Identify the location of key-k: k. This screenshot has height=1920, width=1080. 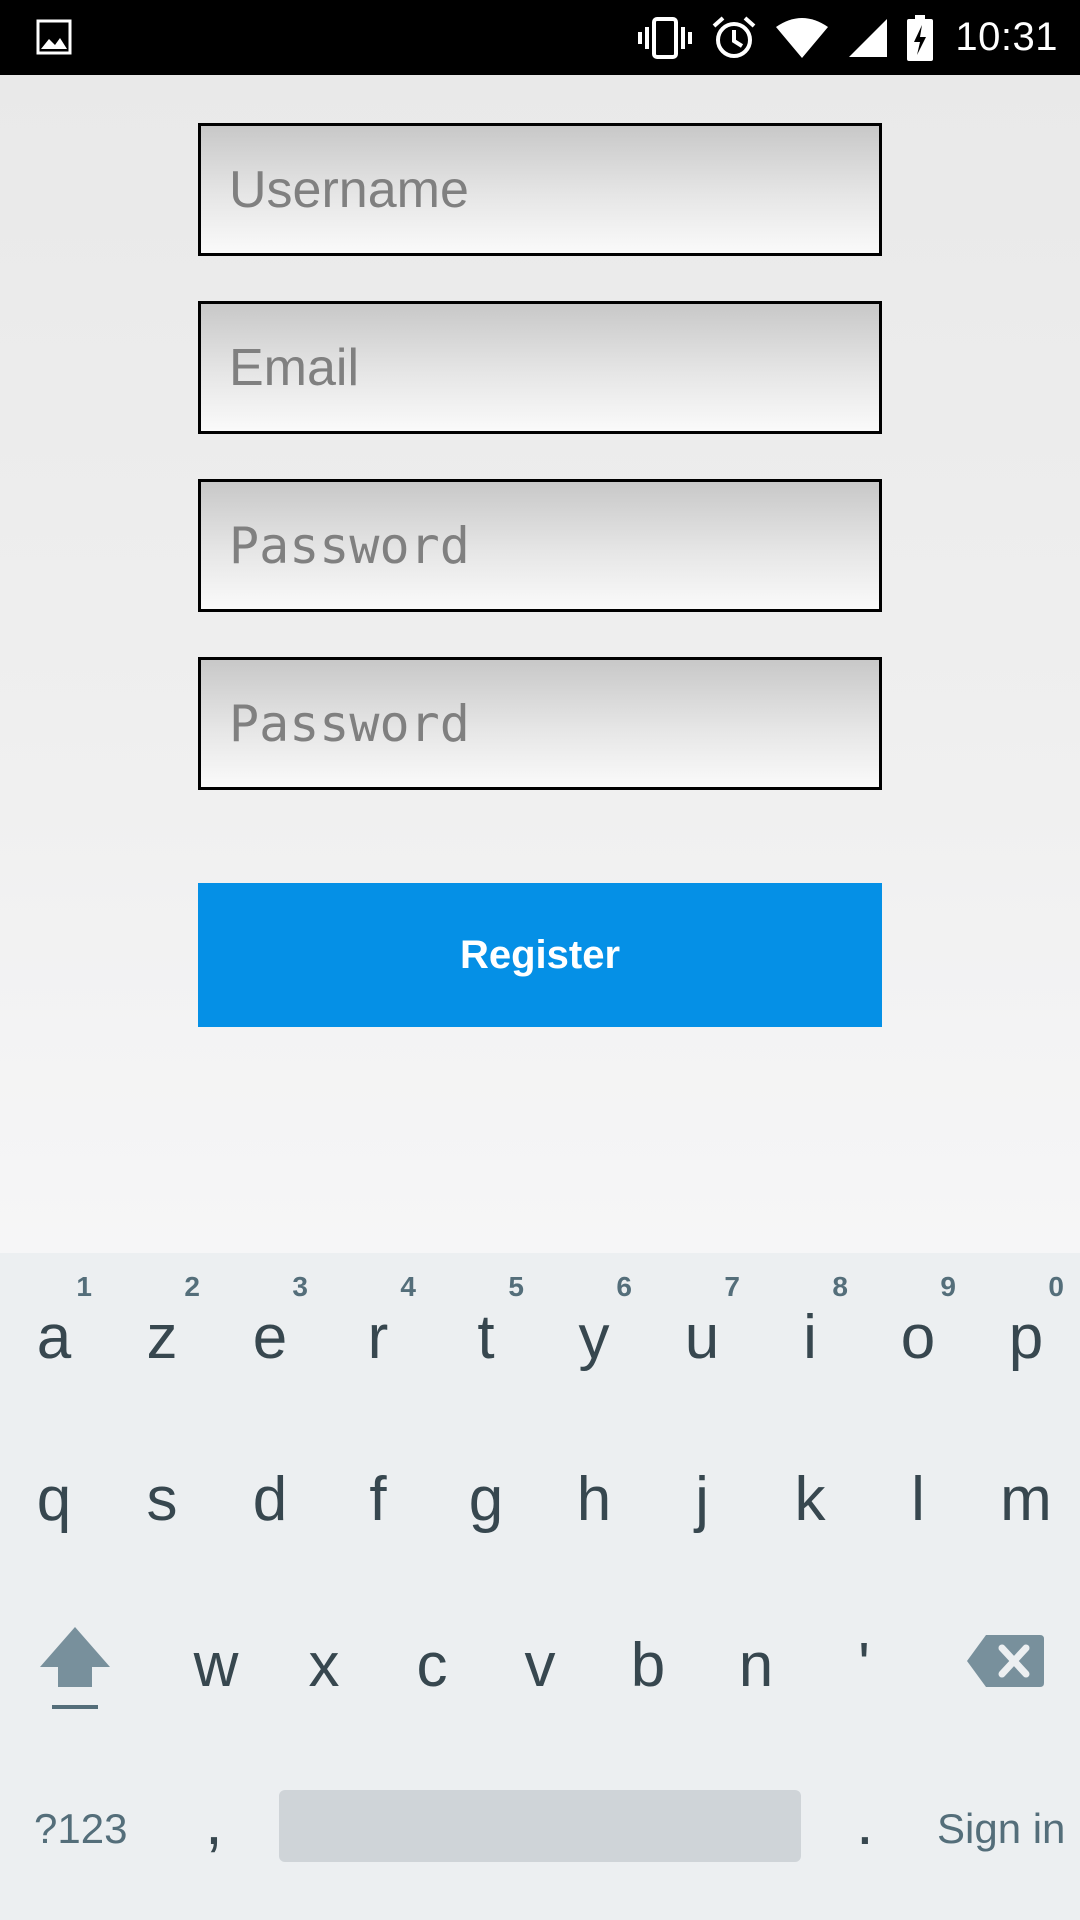
(810, 1490).